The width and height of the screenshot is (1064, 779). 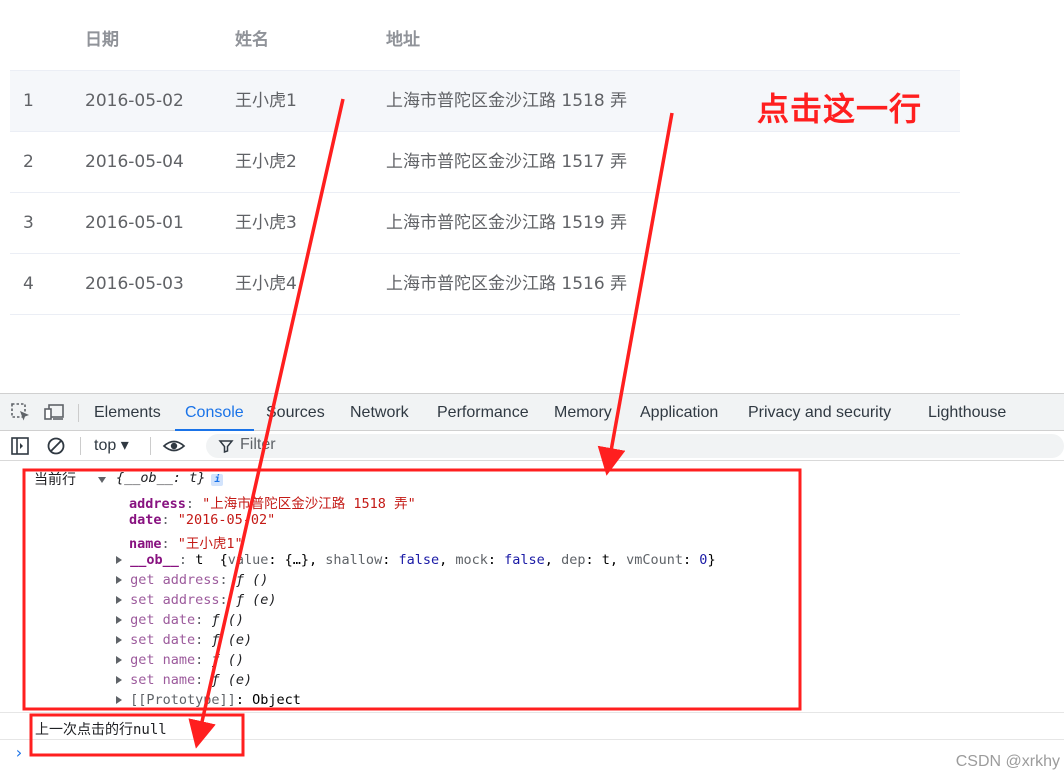 I want to click on header-name: 姓名, so click(x=252, y=40).